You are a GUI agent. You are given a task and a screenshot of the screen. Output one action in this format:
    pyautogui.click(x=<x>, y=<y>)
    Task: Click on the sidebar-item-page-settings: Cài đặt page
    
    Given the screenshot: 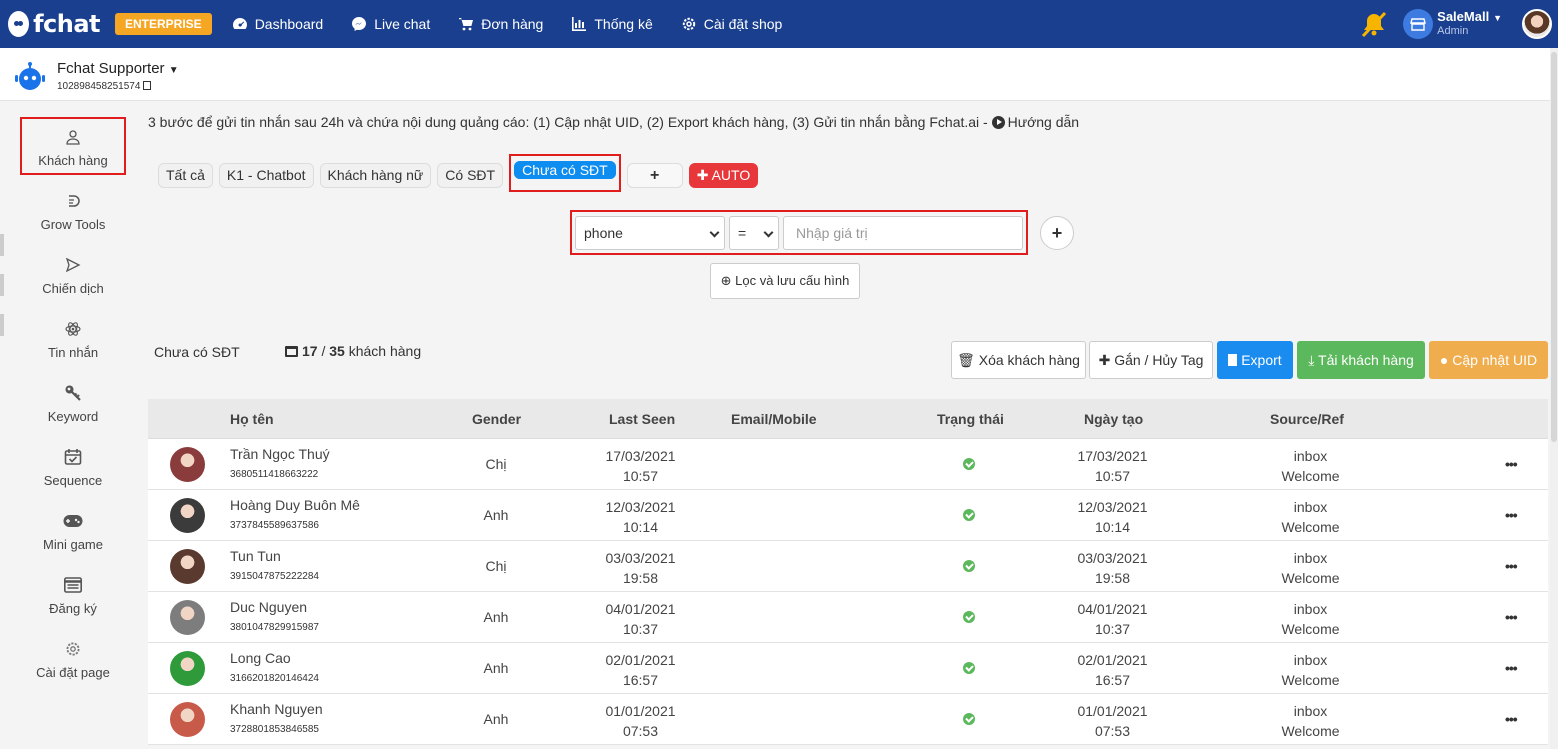 What is the action you would take?
    pyautogui.click(x=73, y=660)
    